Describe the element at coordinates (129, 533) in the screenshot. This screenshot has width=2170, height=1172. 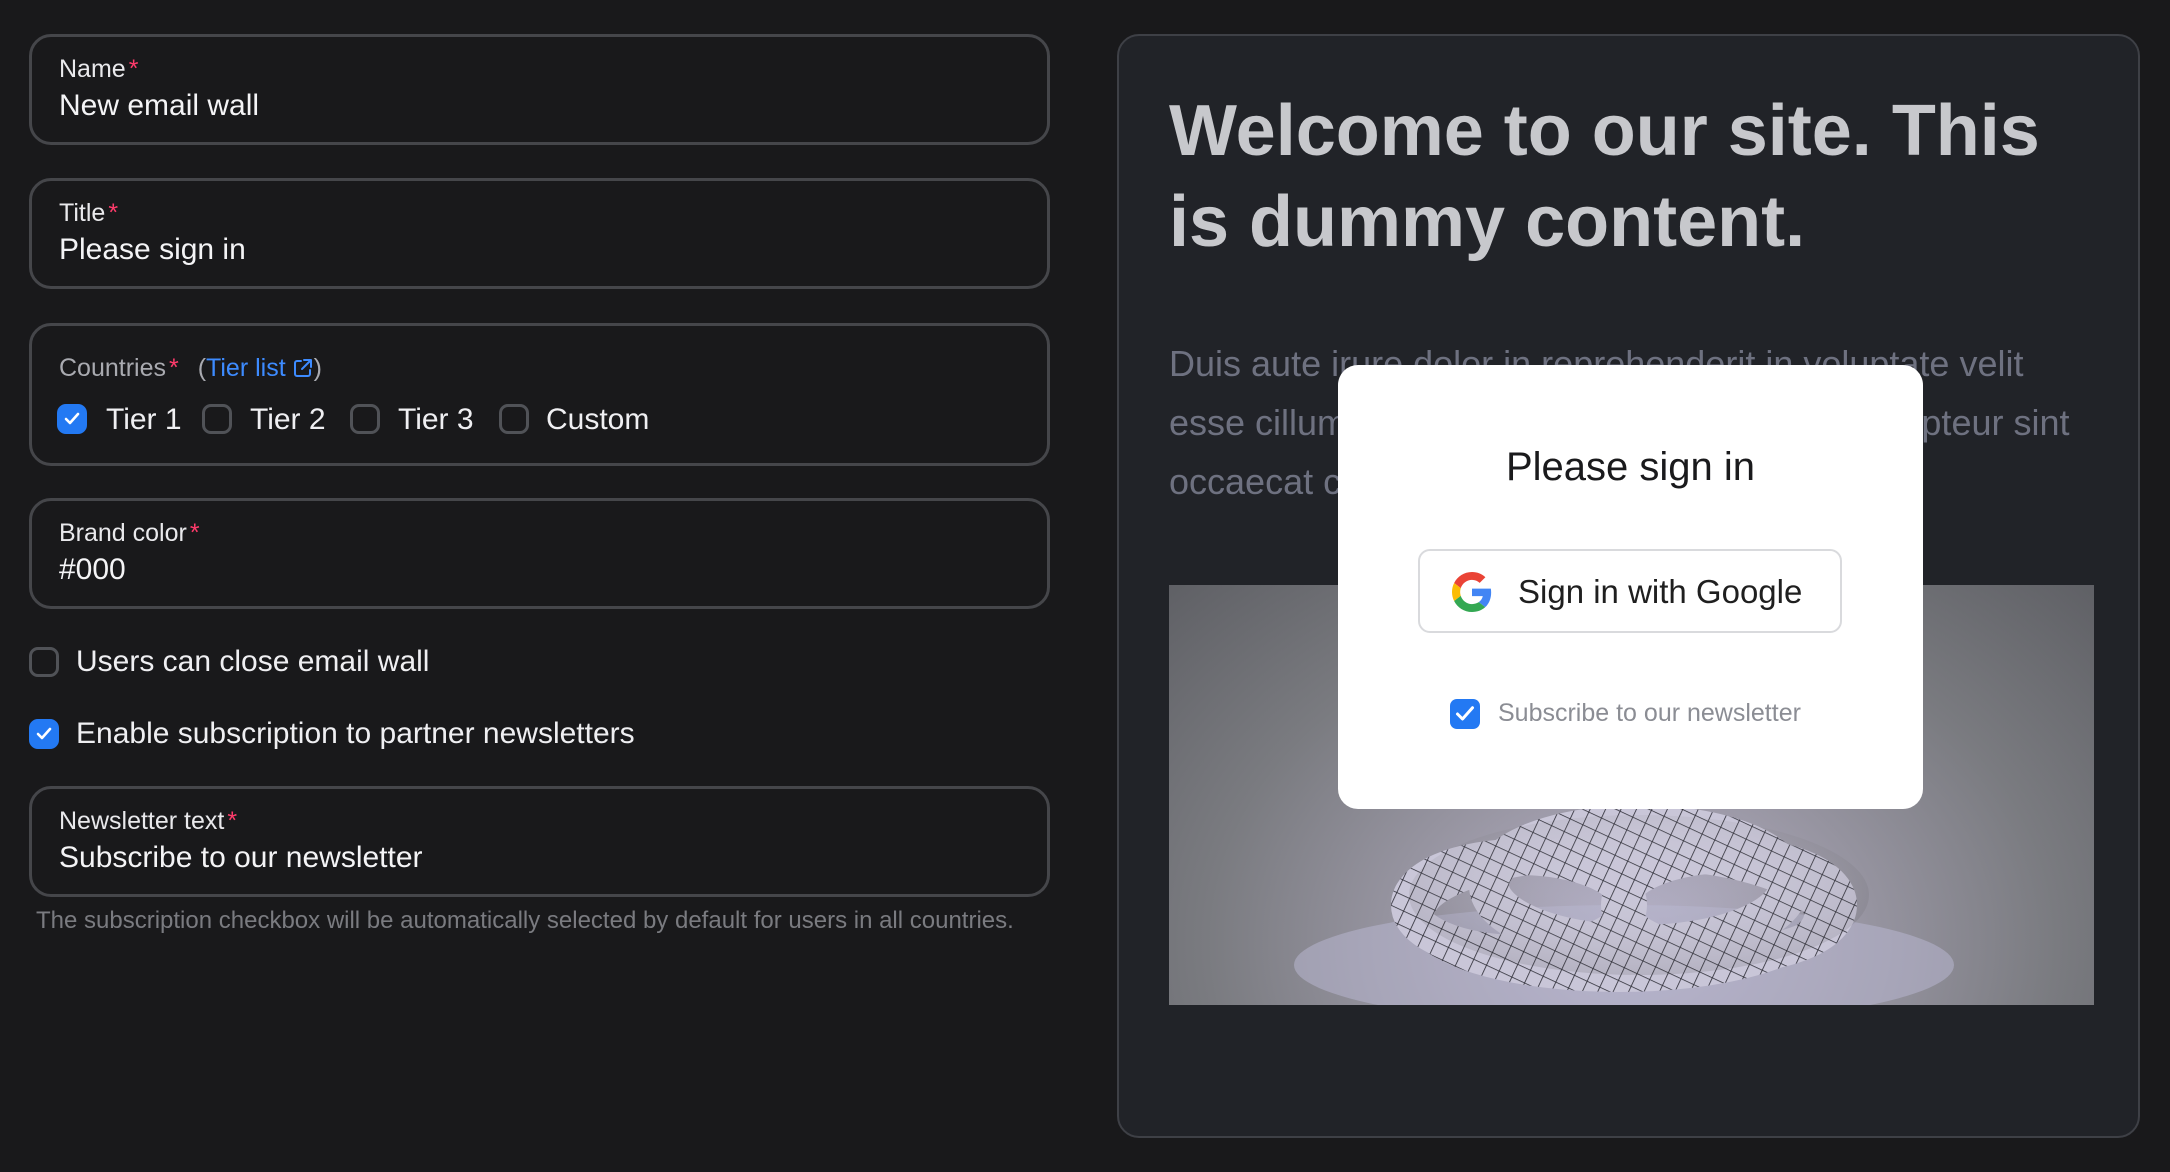
I see `brand-color-label: Brand color *` at that location.